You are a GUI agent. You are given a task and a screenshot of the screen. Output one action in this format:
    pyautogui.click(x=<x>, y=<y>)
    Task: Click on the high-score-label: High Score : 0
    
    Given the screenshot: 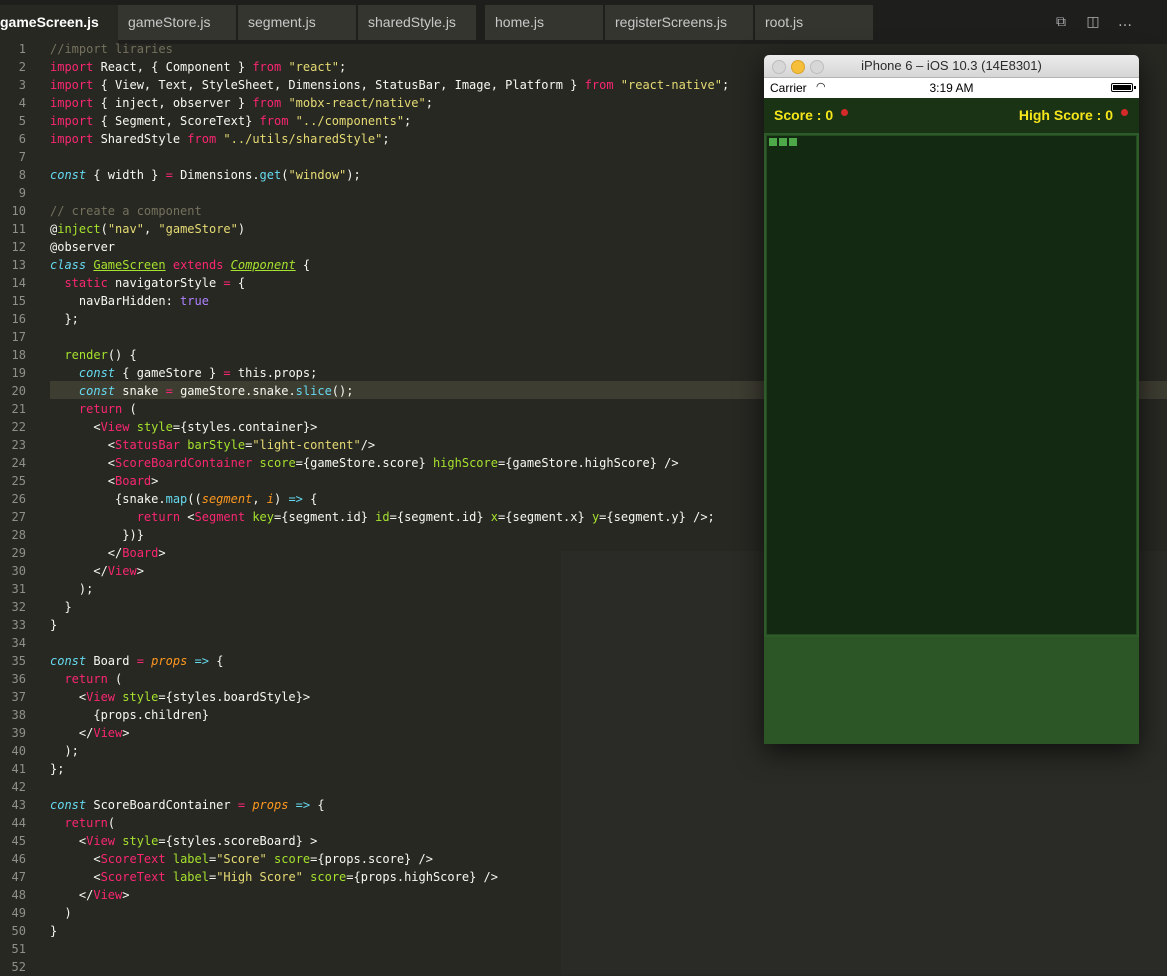 What is the action you would take?
    pyautogui.click(x=1065, y=115)
    